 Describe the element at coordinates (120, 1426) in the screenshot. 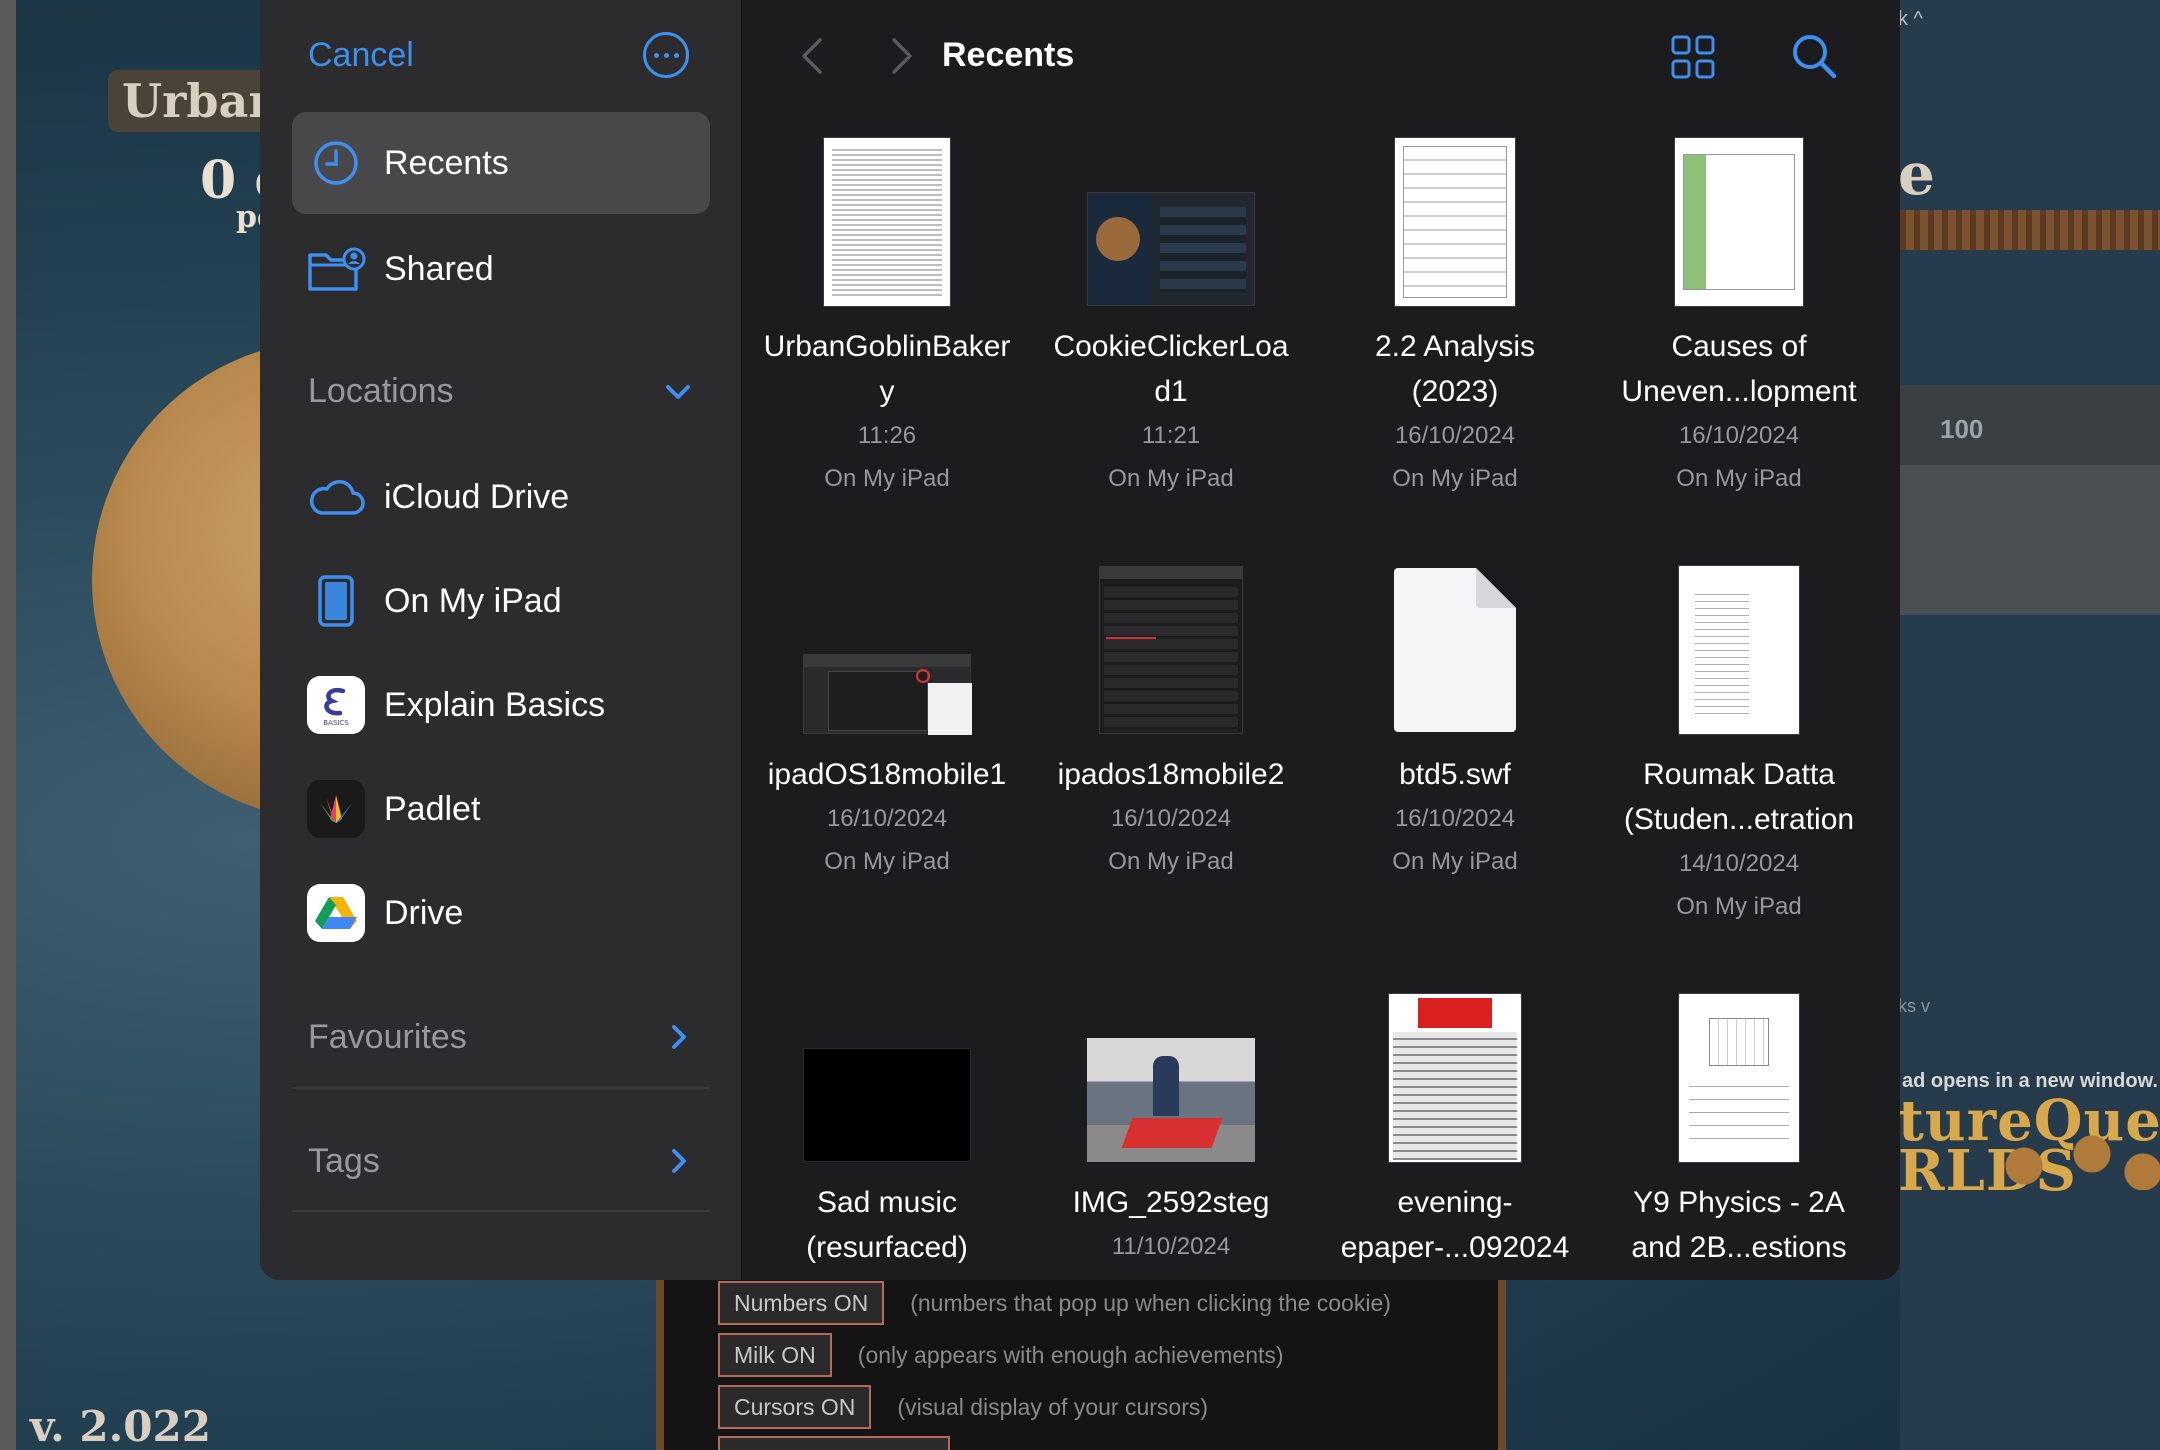

I see `game-version: v. 2.022` at that location.